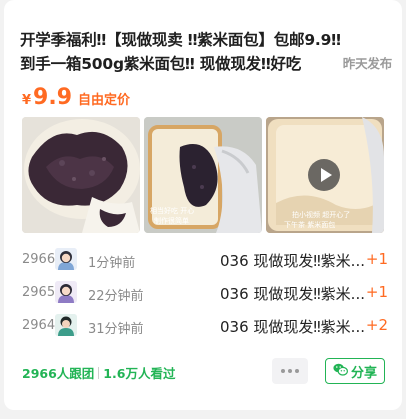  I want to click on time-ago: 31分钟前, so click(116, 329).